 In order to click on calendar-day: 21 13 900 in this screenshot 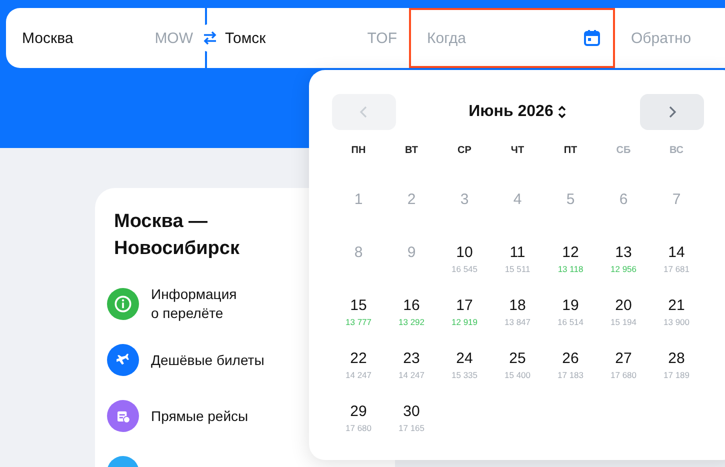, I will do `click(676, 316)`.